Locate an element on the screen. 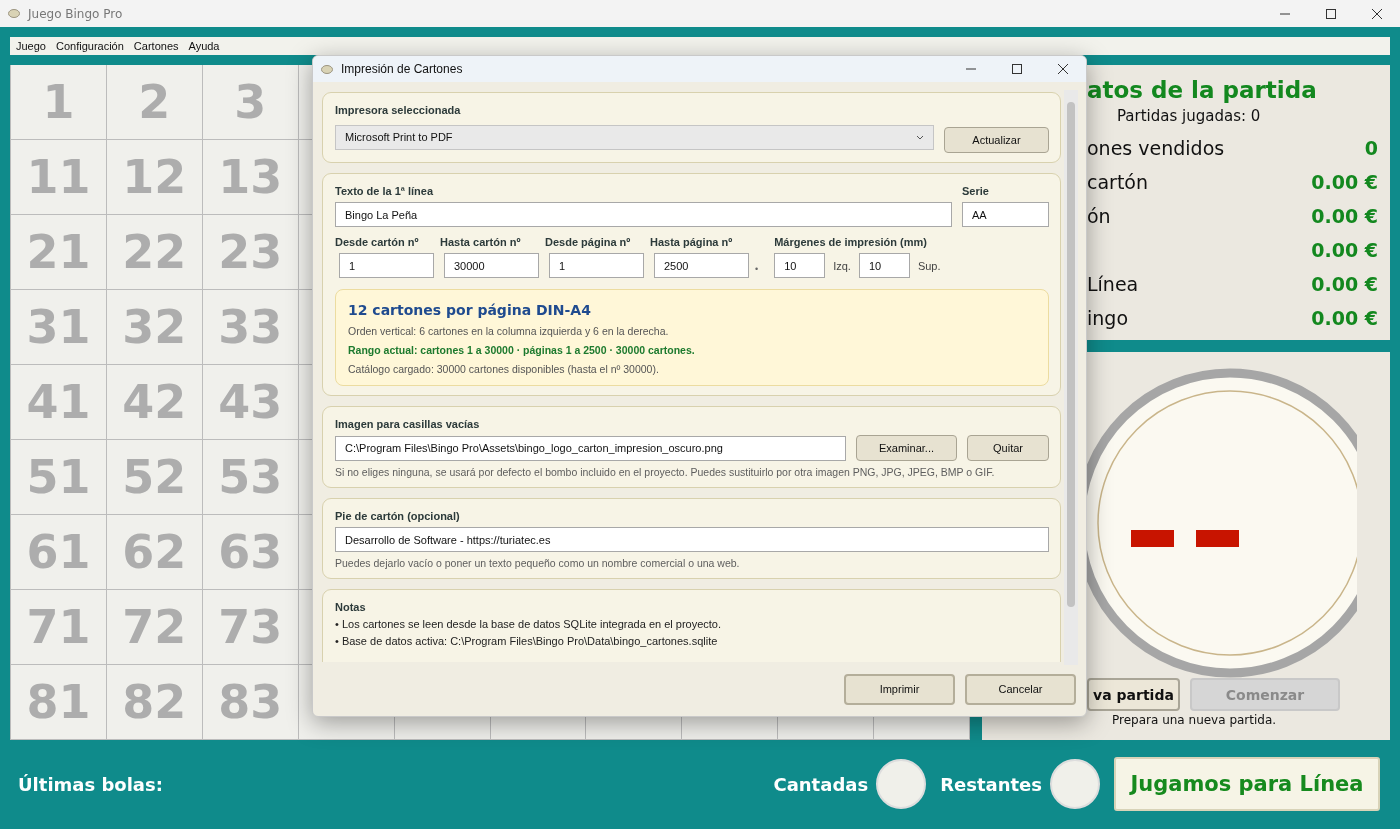  number-input: 30000 is located at coordinates (491, 265).